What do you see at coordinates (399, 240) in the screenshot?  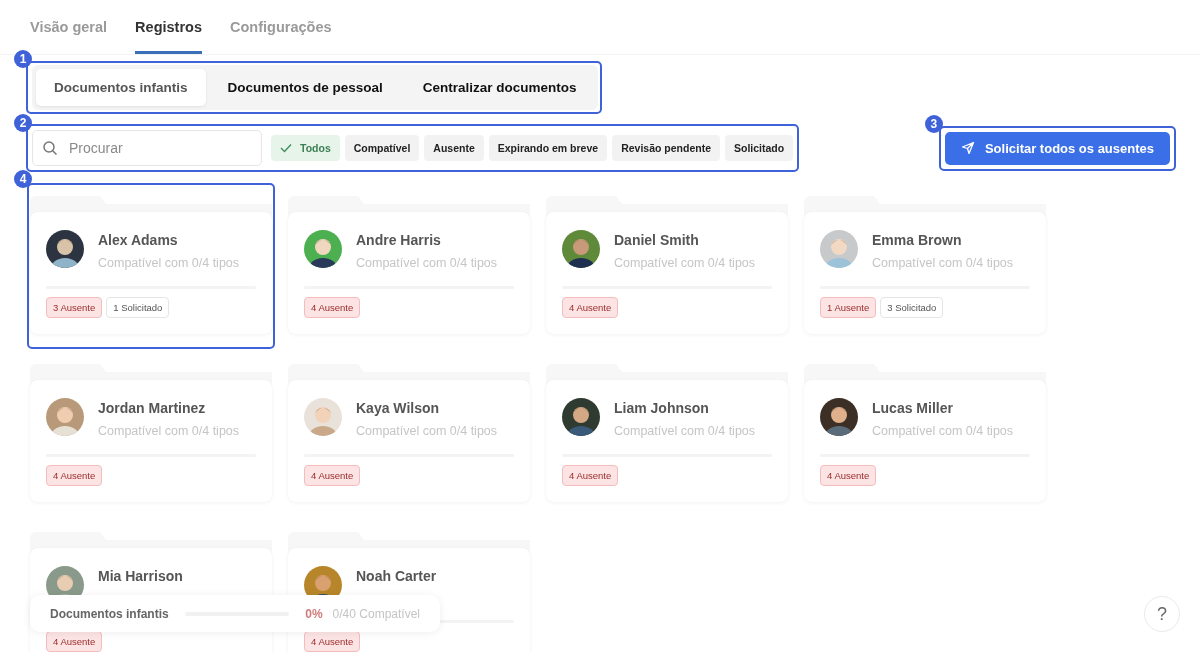 I see `child-name: Andre Harris` at bounding box center [399, 240].